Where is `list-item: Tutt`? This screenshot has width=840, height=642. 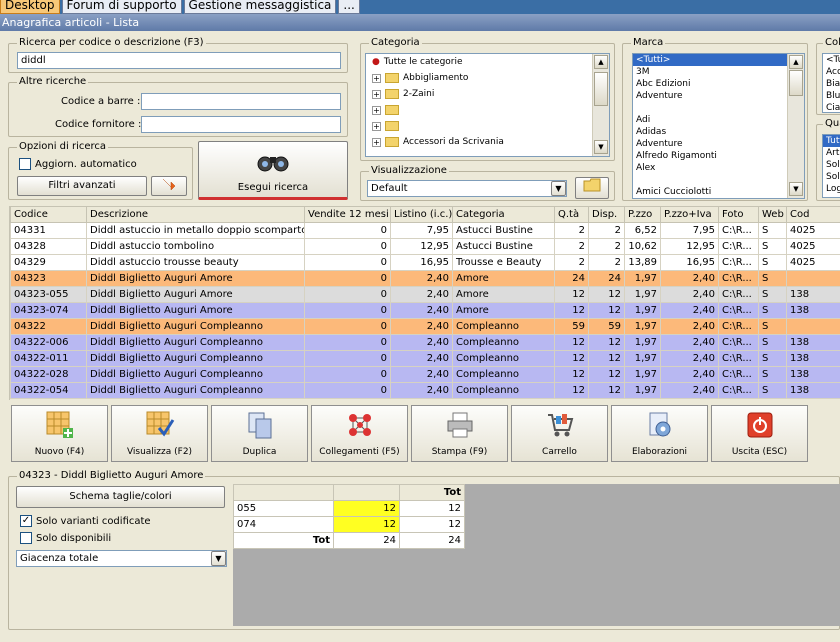 list-item: Tutt is located at coordinates (831, 141).